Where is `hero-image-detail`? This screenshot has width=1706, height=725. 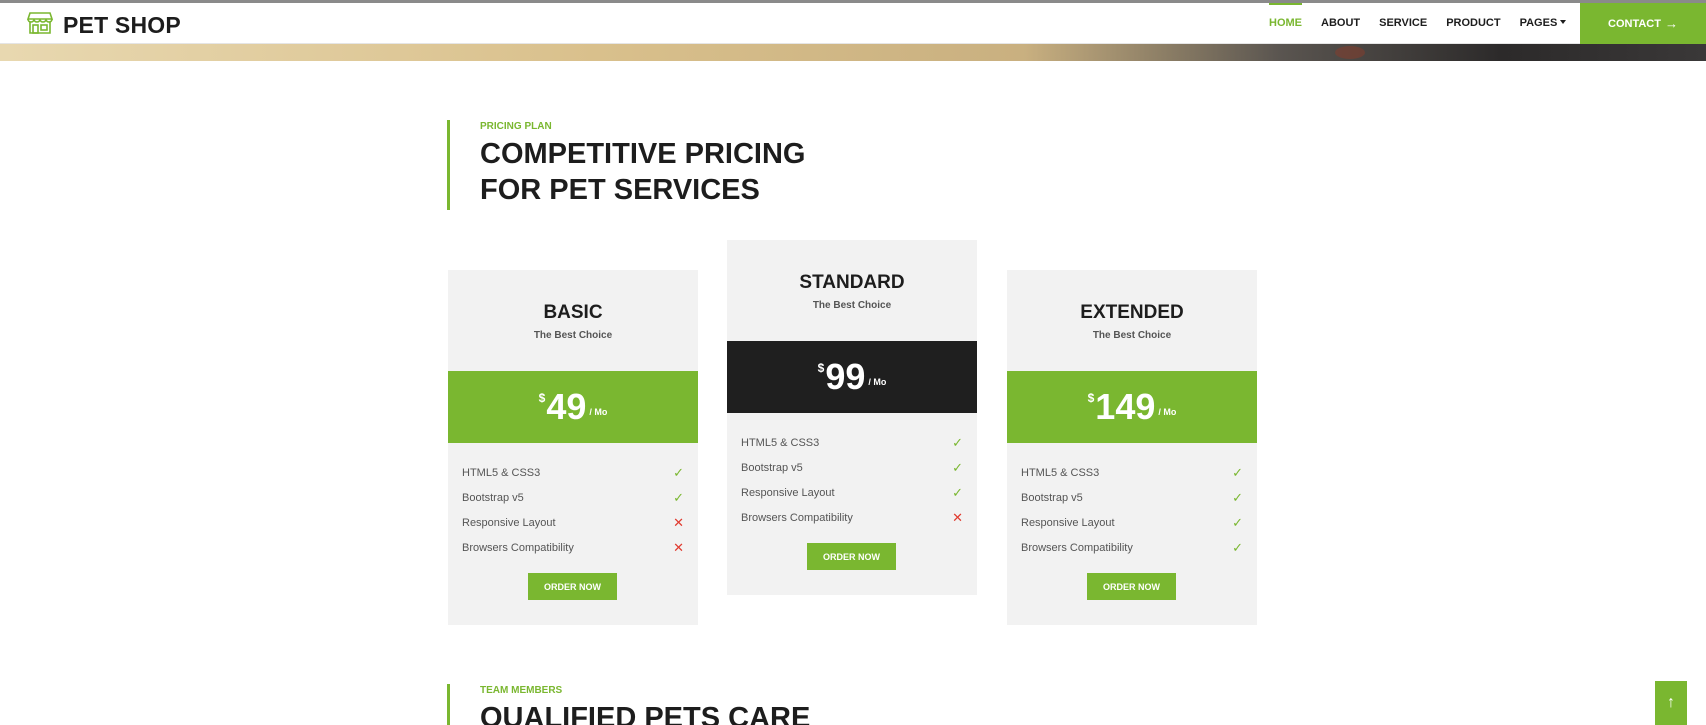
hero-image-detail is located at coordinates (1350, 52).